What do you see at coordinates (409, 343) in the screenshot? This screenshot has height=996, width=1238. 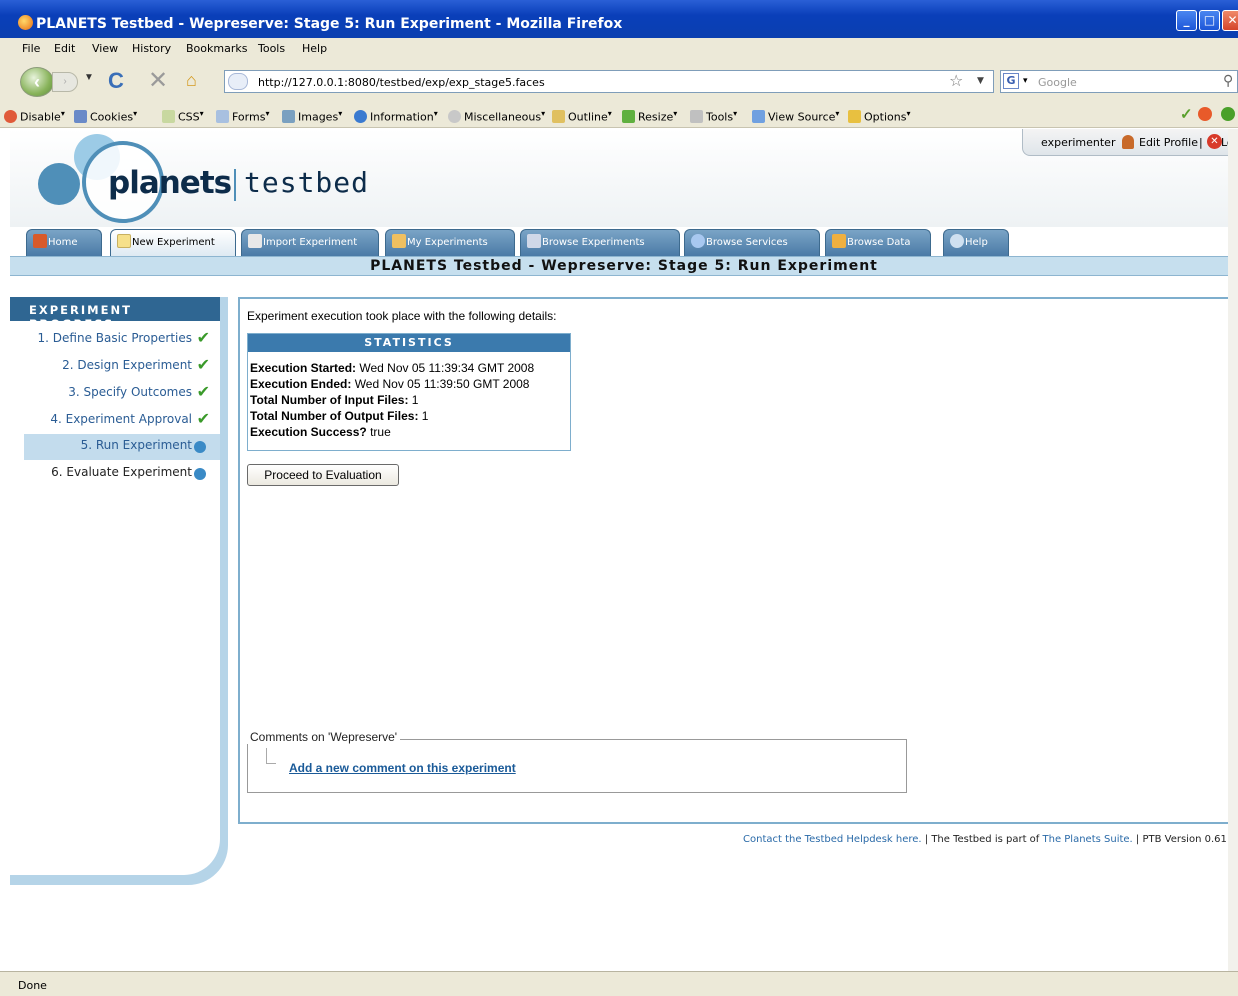 I see `statistics-heading: STATISTICS` at bounding box center [409, 343].